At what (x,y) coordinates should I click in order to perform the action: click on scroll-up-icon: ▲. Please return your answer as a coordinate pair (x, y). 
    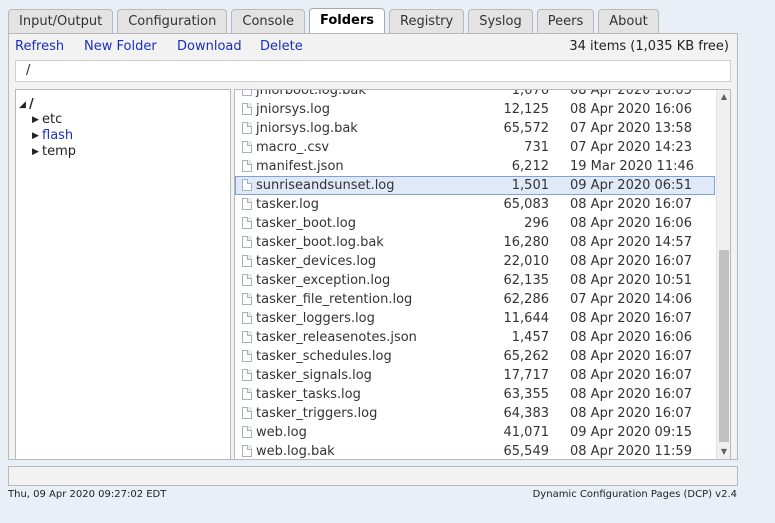
    Looking at the image, I should click on (724, 97).